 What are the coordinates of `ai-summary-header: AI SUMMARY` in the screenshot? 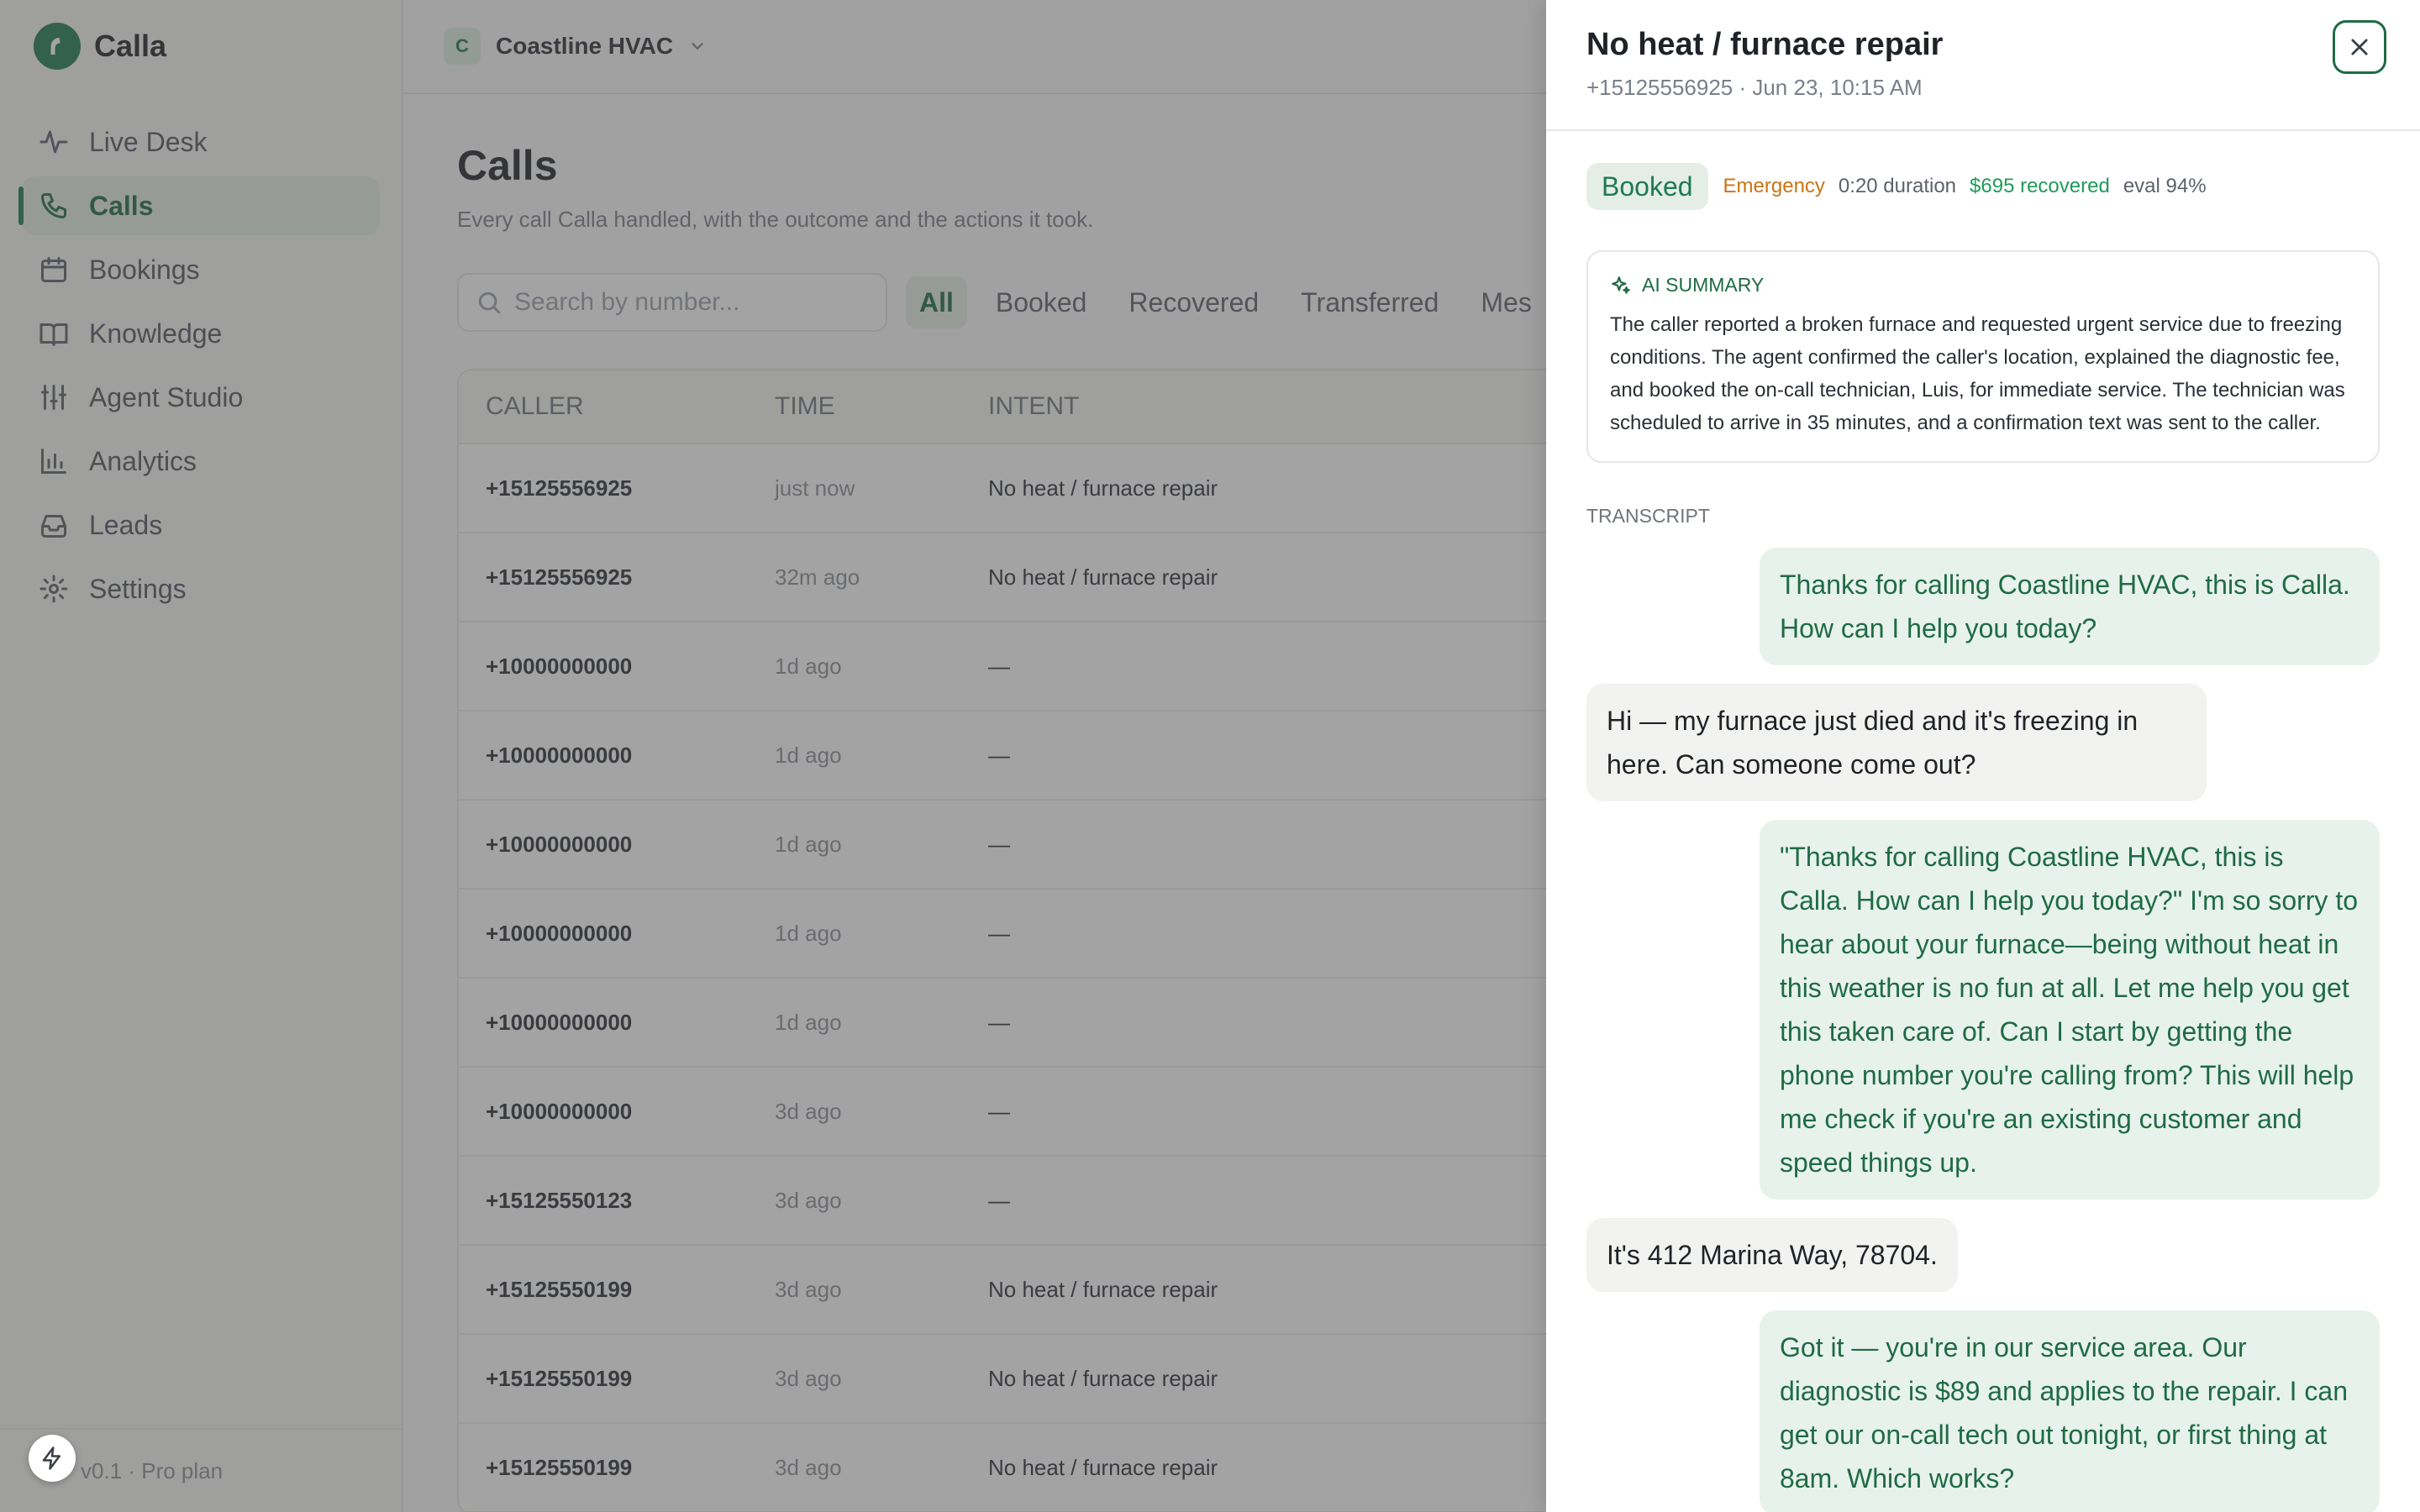 It's located at (1984, 285).